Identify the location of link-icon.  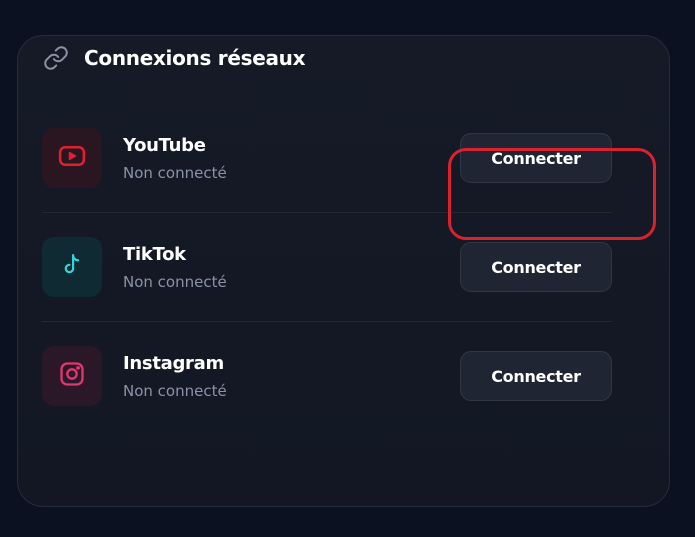
(56, 58).